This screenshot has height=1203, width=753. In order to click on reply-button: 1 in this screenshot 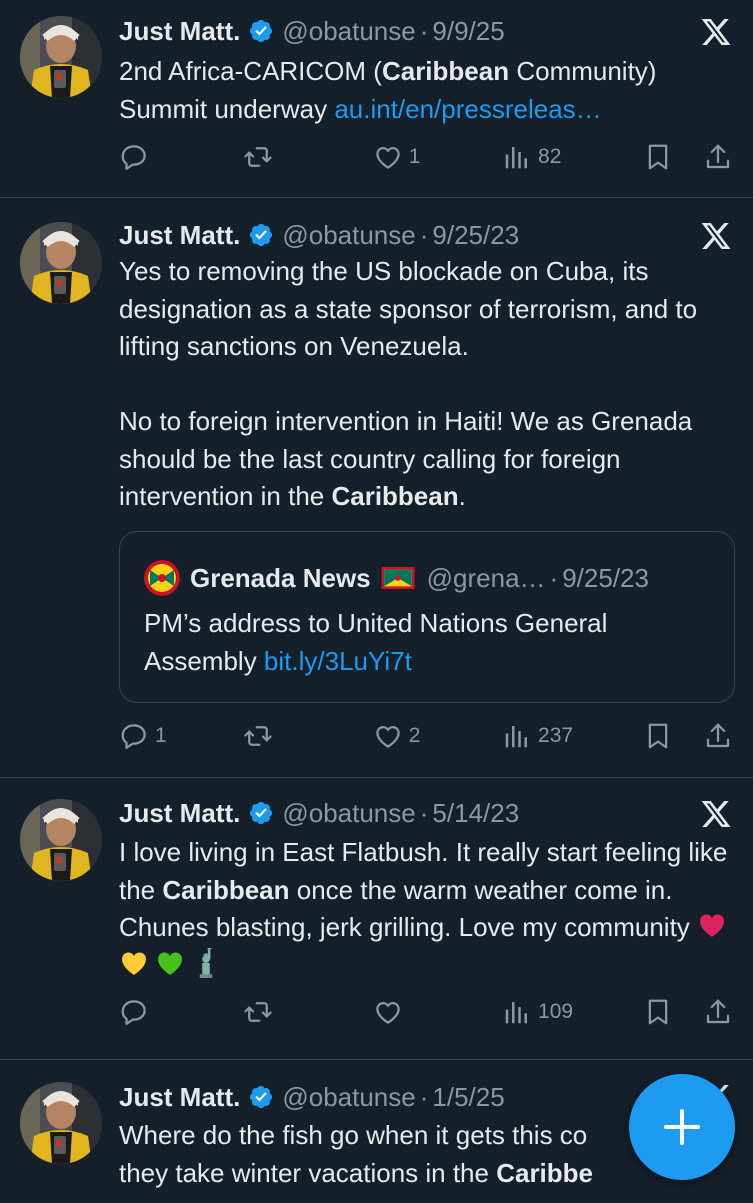, I will do `click(181, 736)`.